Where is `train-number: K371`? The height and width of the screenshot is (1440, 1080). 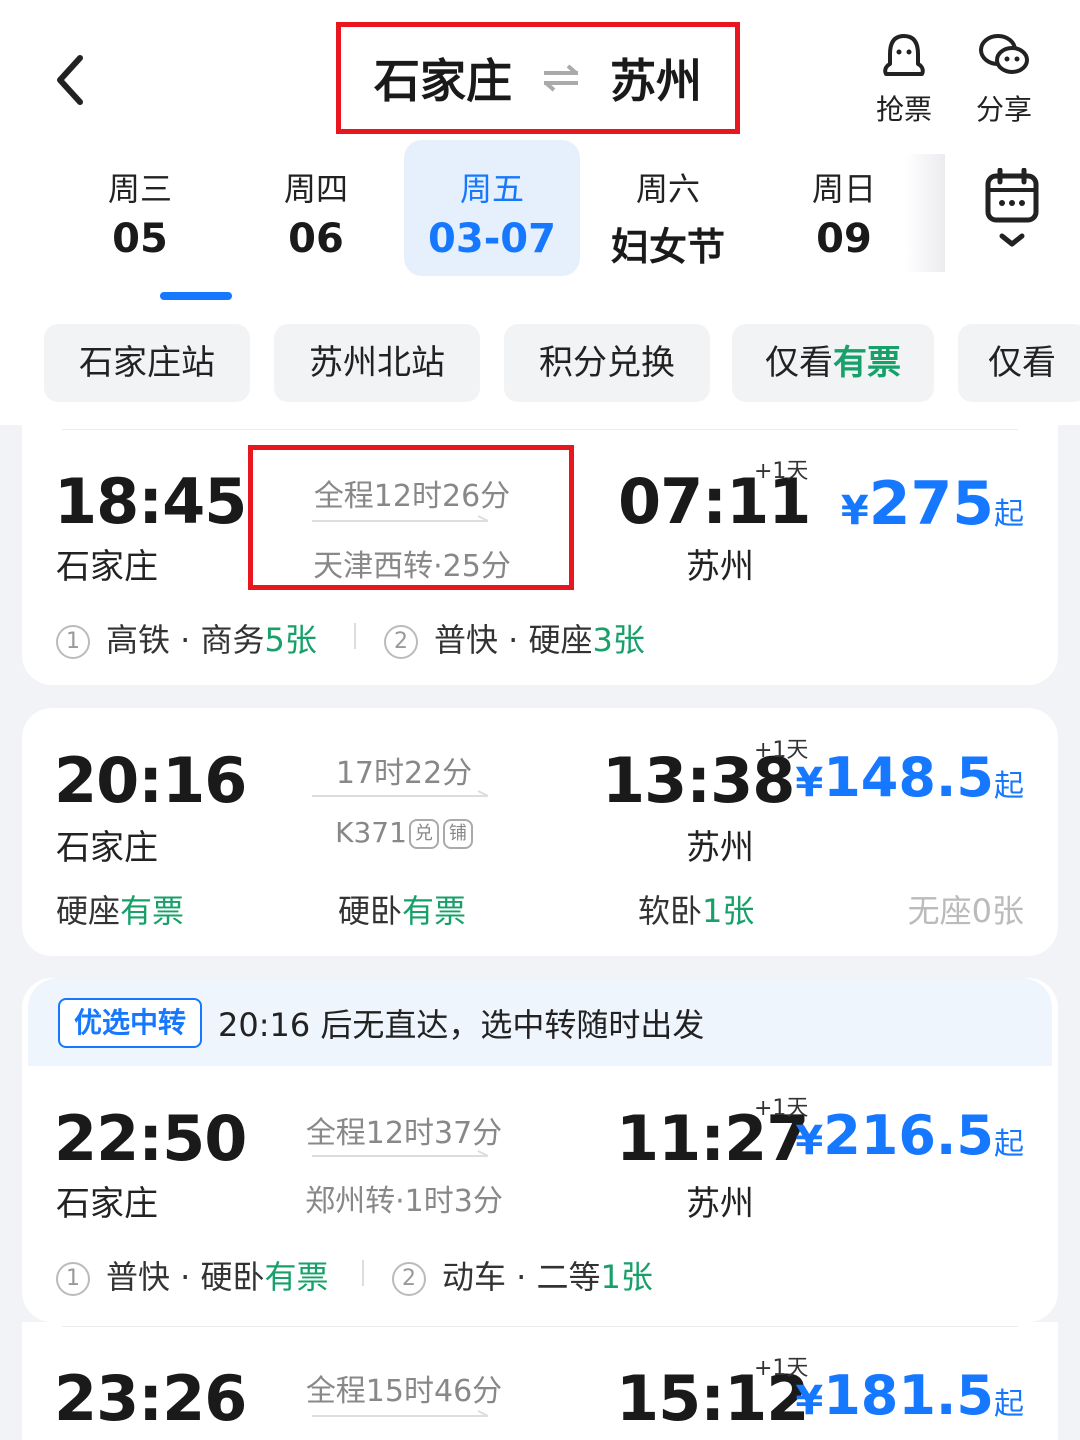
train-number: K371 is located at coordinates (371, 832).